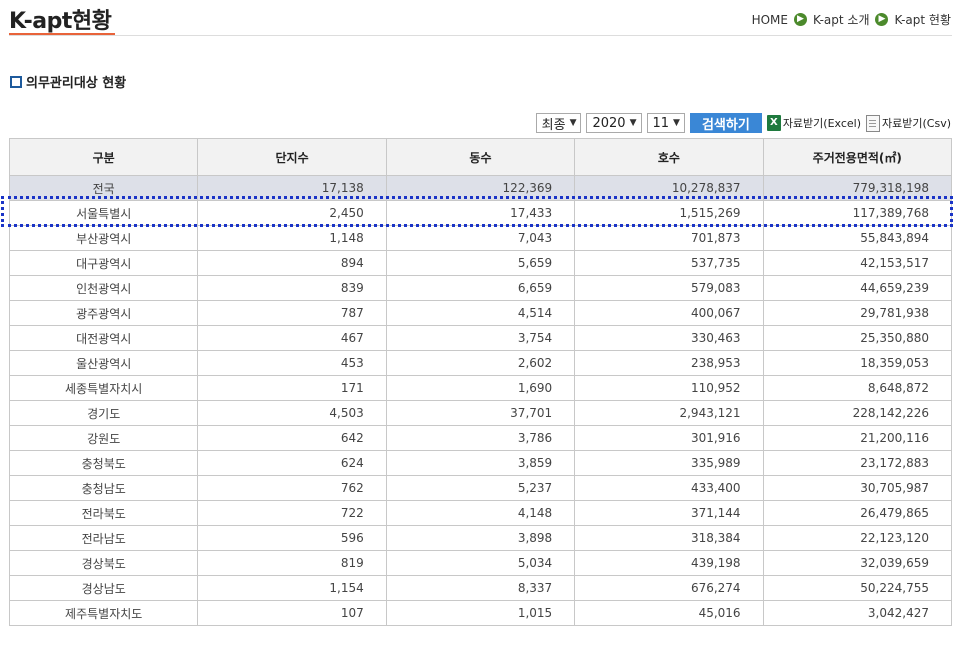 The width and height of the screenshot is (960, 648). What do you see at coordinates (480, 238) in the screenshot?
I see `table-cell: 7,043` at bounding box center [480, 238].